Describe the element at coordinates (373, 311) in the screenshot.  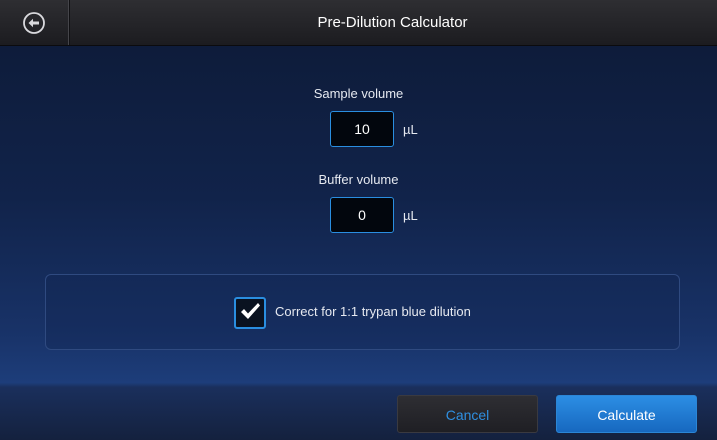
I see `trypan-correction-label: Correct for 1:1 trypan blue dilution` at that location.